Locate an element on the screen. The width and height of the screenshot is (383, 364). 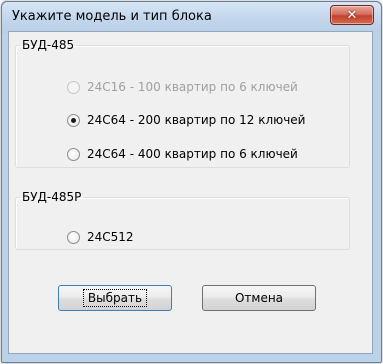
radio-label: 24C512 is located at coordinates (110, 237).